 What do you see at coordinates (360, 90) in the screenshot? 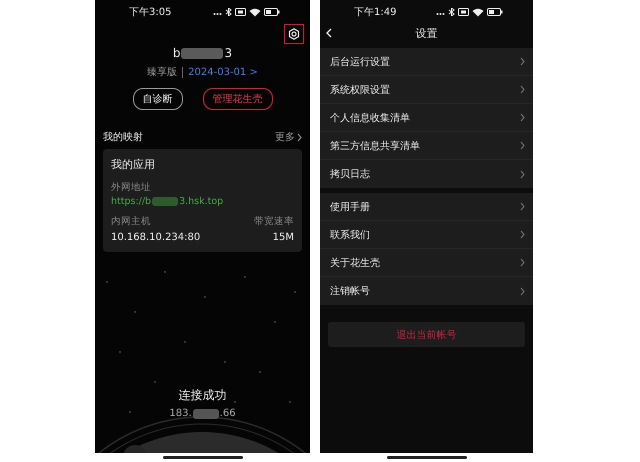
I see `settings-item-label: 系统权限设置` at bounding box center [360, 90].